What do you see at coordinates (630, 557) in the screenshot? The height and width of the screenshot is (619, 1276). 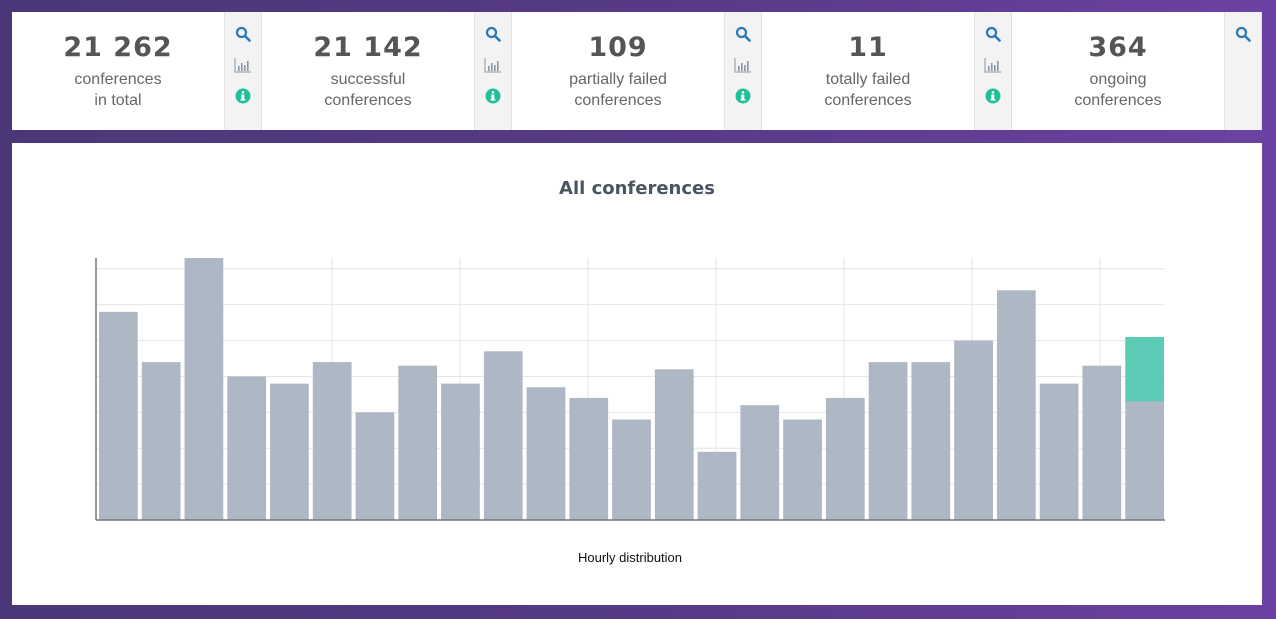 I see `x-axis-label: Hourly distribution` at bounding box center [630, 557].